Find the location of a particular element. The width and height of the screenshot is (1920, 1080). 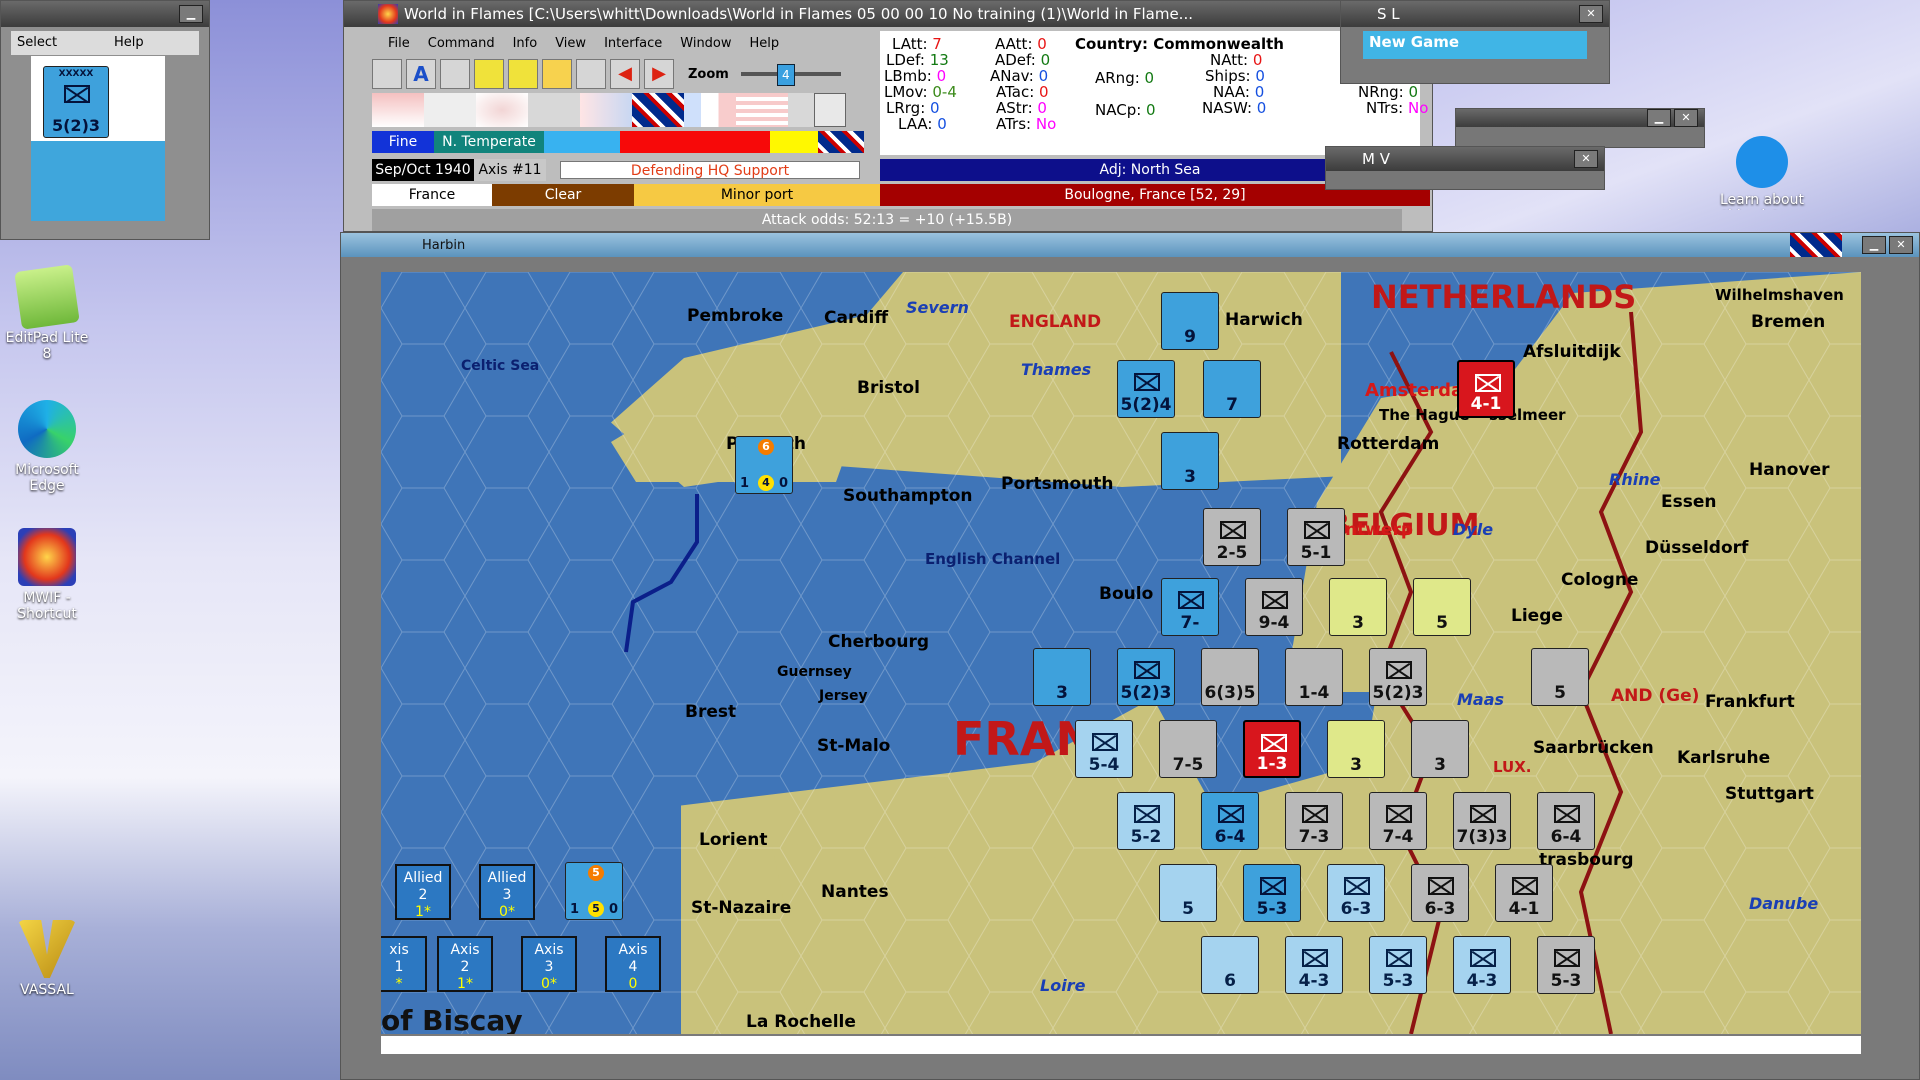

zoom-slider: 4 is located at coordinates (790, 75).